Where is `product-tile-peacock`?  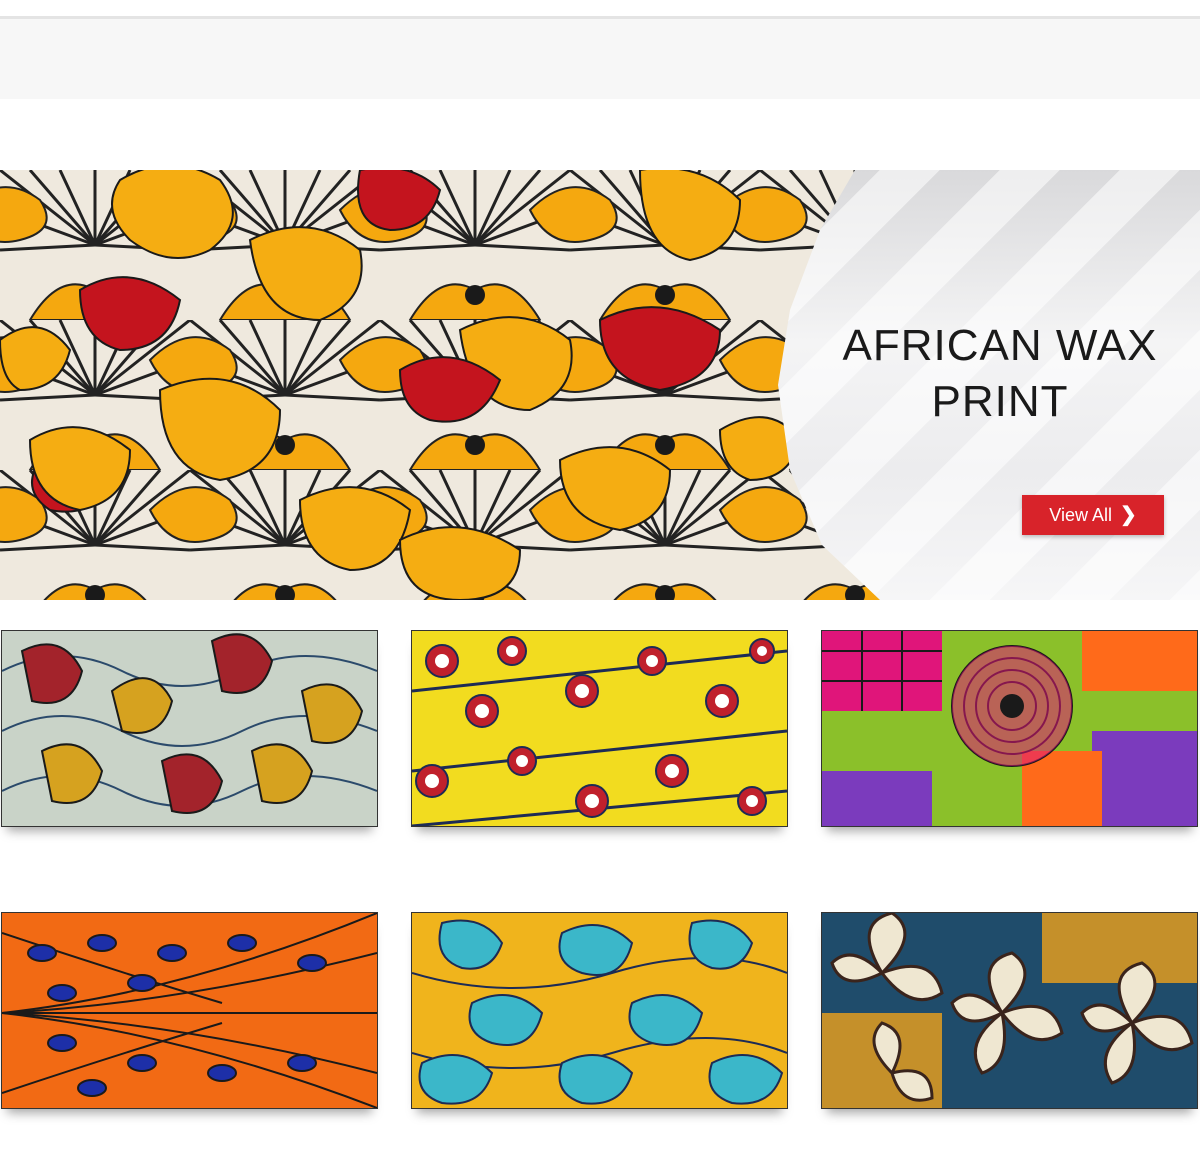
product-tile-peacock is located at coordinates (189, 1010).